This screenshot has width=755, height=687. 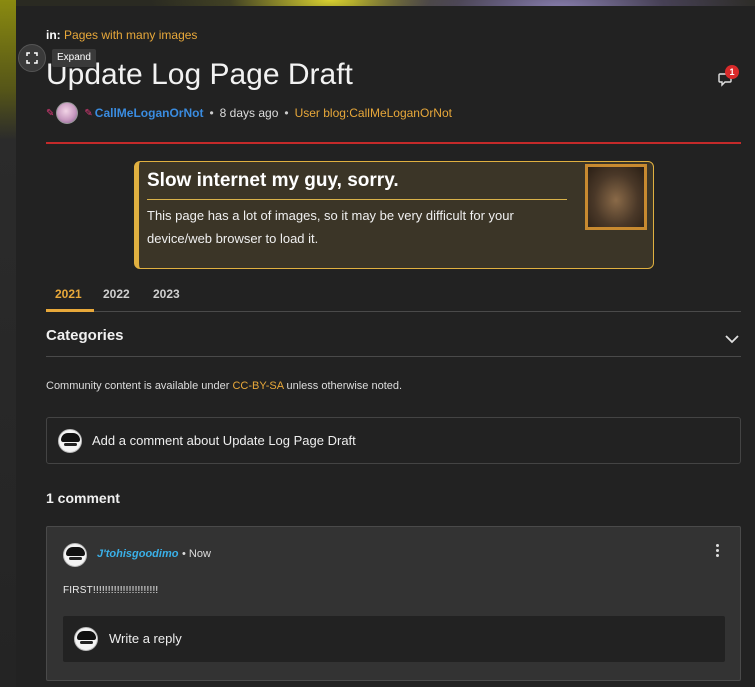 I want to click on tab-2021: 2021, so click(x=68, y=294).